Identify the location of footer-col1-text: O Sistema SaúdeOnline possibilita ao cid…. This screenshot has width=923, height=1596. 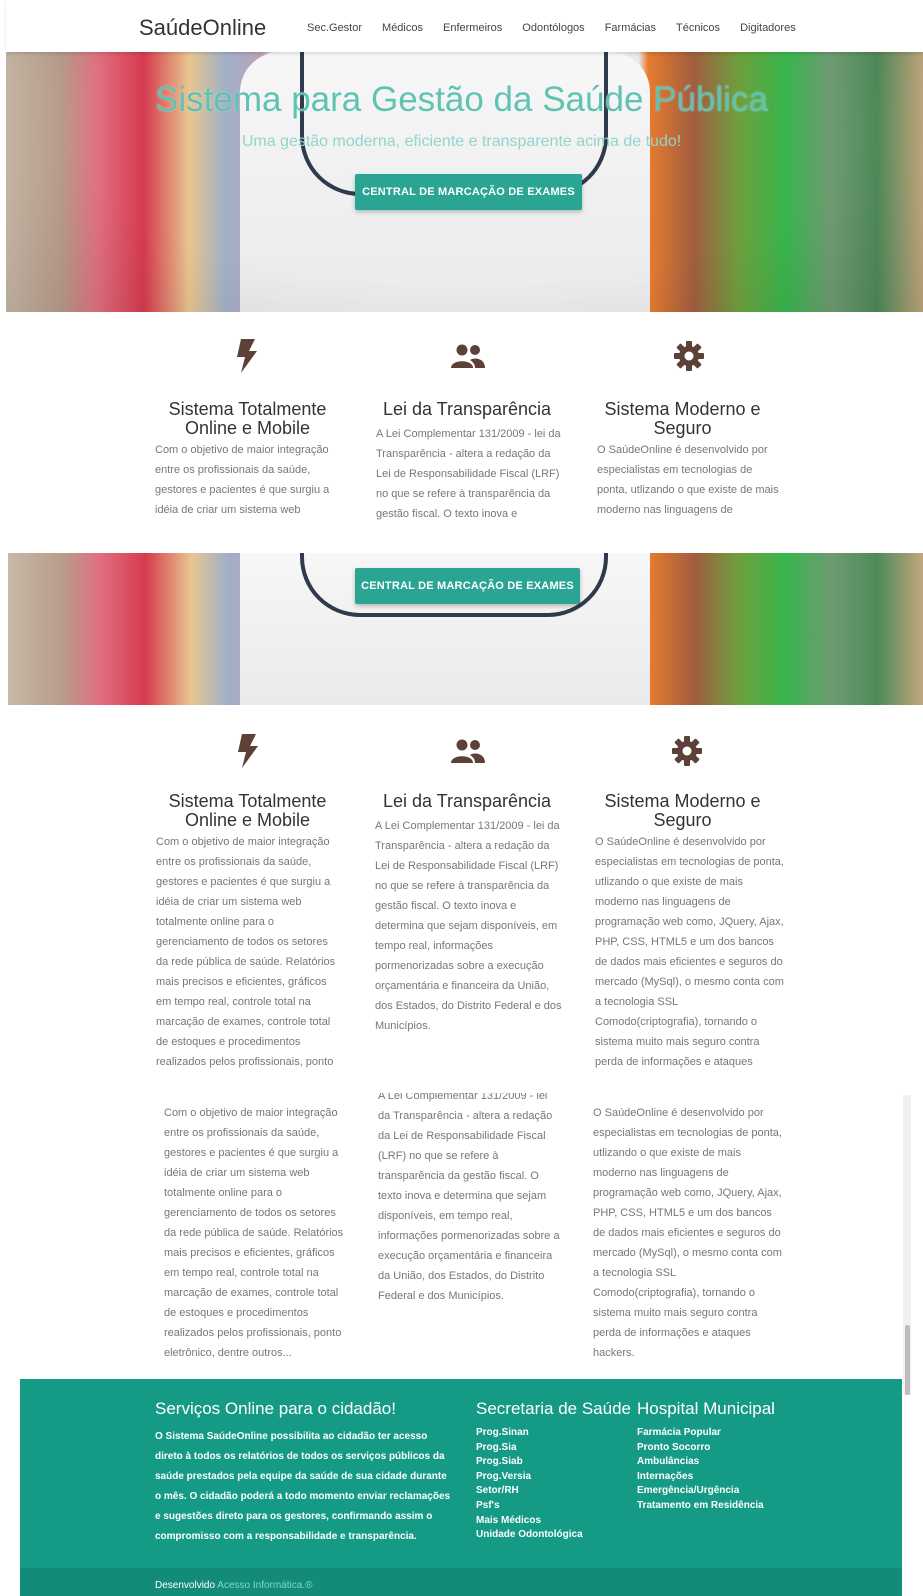
(303, 1486).